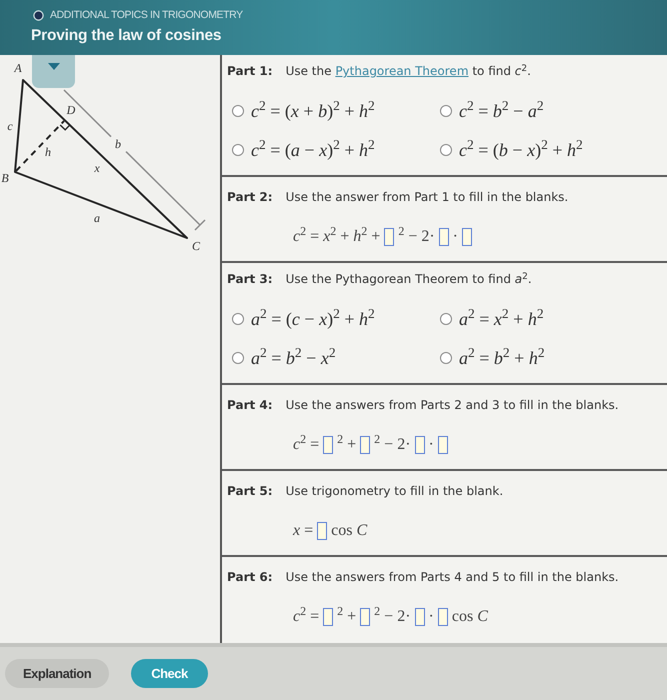 The image size is (667, 700). What do you see at coordinates (196, 246) in the screenshot?
I see `vertex-label: C` at bounding box center [196, 246].